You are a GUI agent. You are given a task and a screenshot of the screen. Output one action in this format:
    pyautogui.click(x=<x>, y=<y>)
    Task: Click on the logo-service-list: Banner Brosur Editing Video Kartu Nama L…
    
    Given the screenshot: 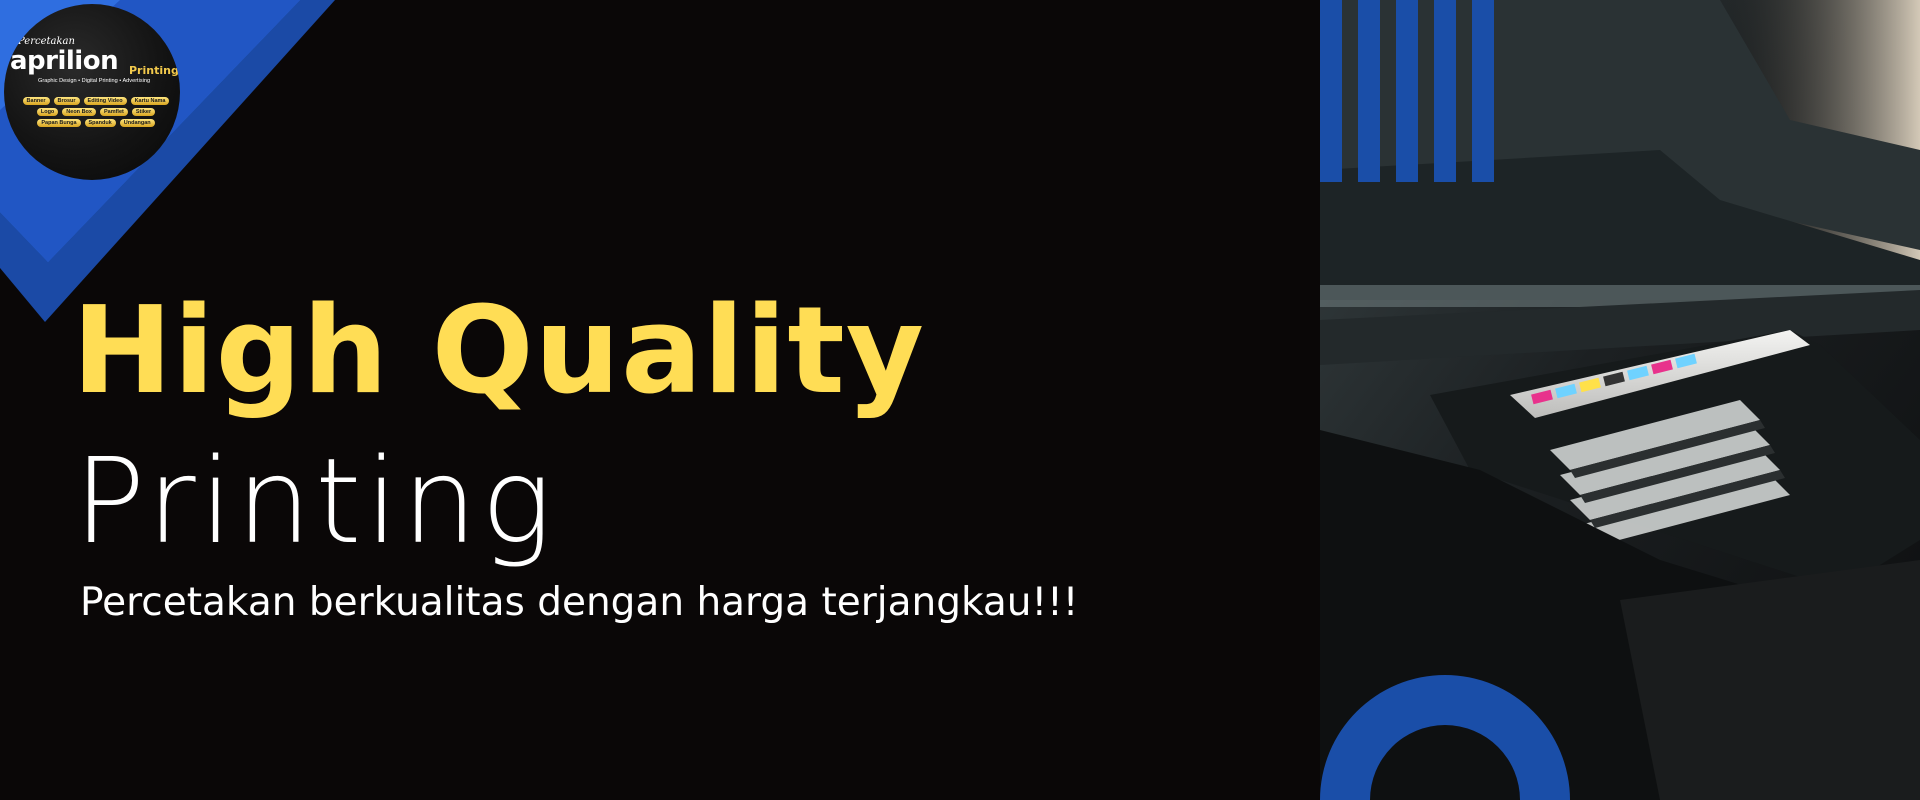 What is the action you would take?
    pyautogui.click(x=96, y=112)
    